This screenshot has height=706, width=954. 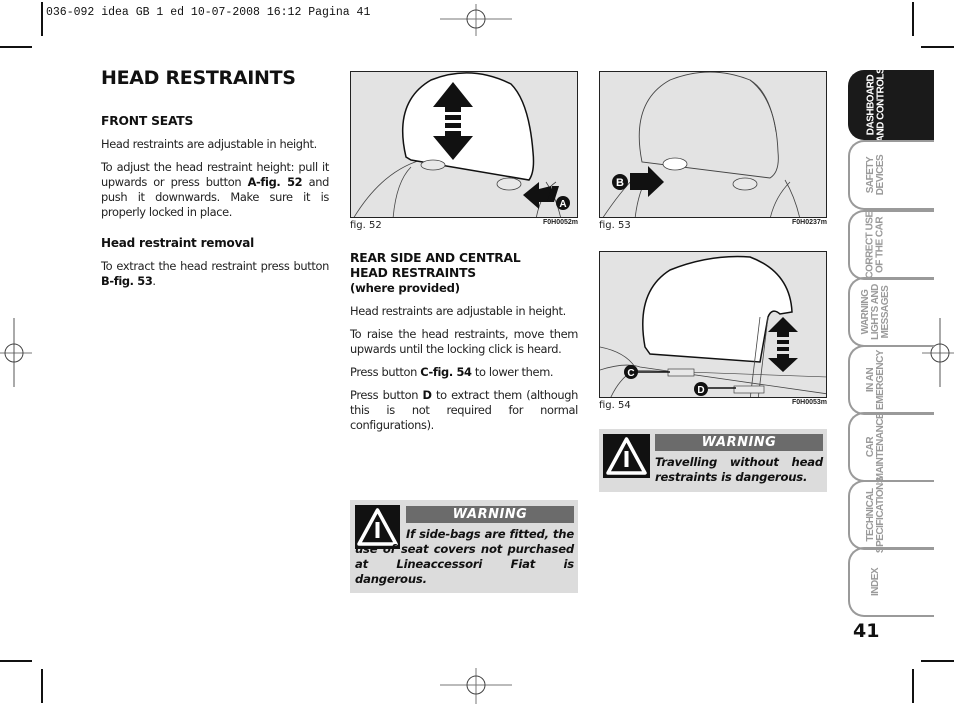 What do you see at coordinates (700, 390) in the screenshot?
I see `callout-d: D` at bounding box center [700, 390].